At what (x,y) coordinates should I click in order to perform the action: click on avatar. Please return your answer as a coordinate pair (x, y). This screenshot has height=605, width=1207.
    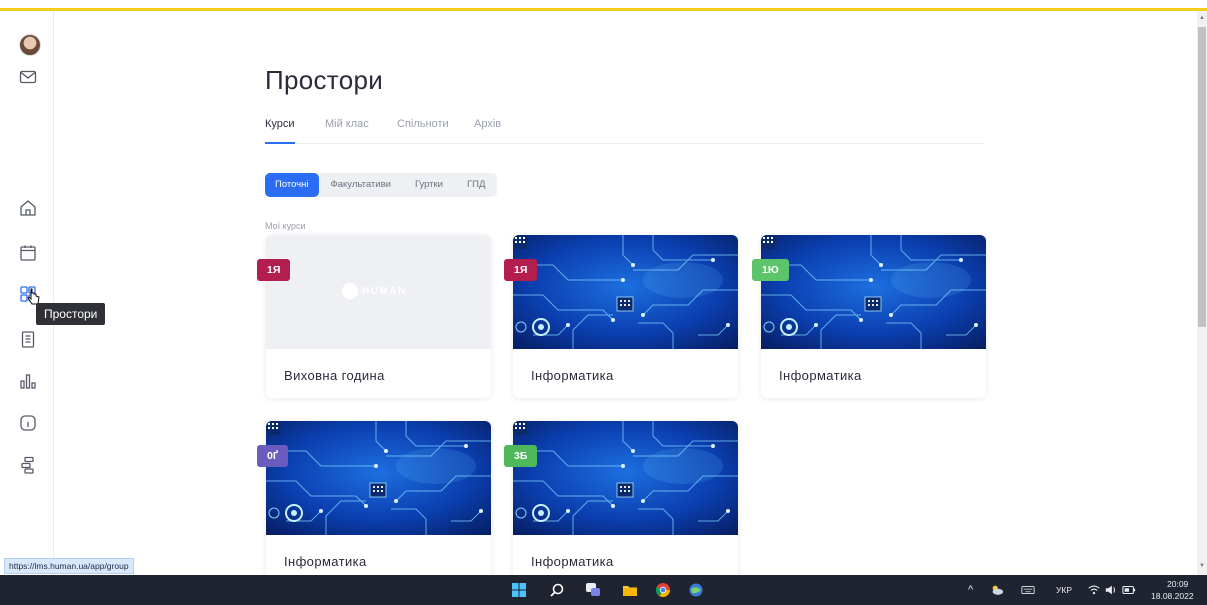
    Looking at the image, I should click on (30, 45).